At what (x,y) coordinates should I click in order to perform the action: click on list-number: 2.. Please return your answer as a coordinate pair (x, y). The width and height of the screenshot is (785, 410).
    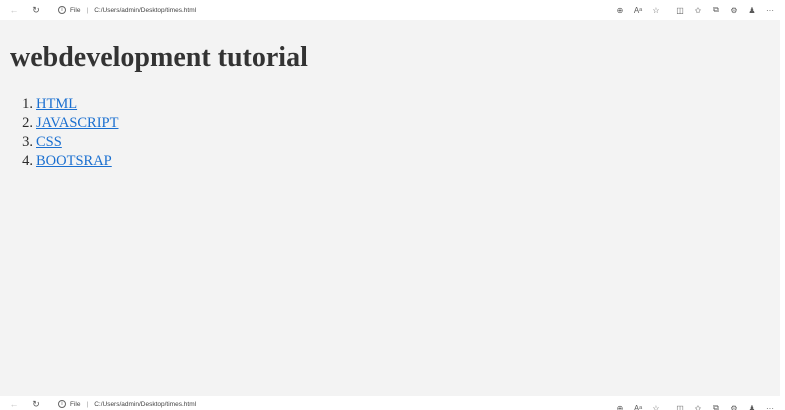
    Looking at the image, I should click on (27, 123).